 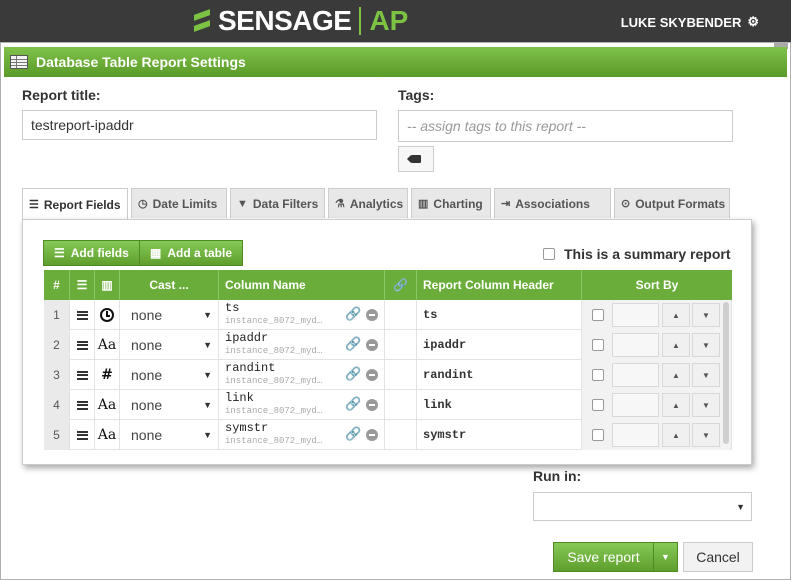 I want to click on grid-scrollbar-thumb, so click(x=726, y=373).